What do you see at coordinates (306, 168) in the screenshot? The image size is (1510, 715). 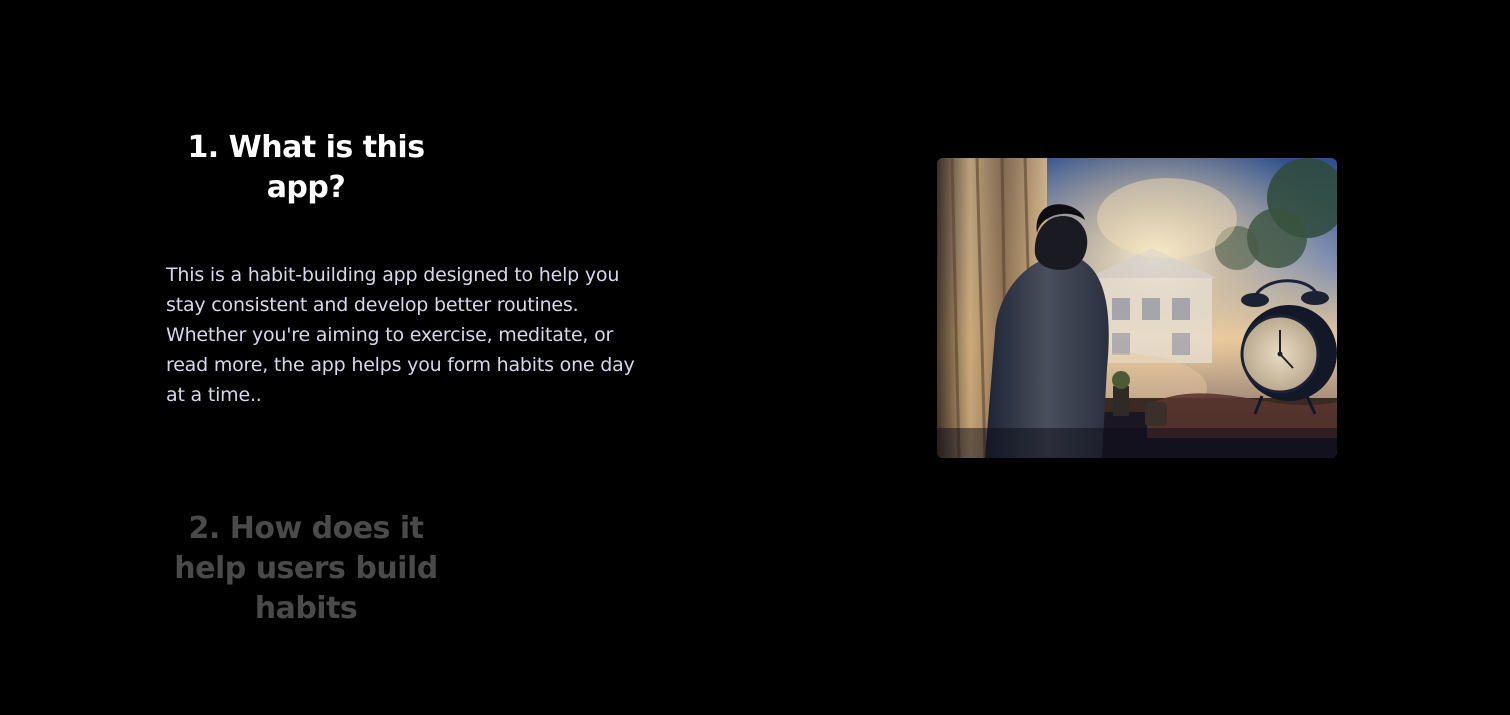 I see `faq-question-1: 1. What is this app?` at bounding box center [306, 168].